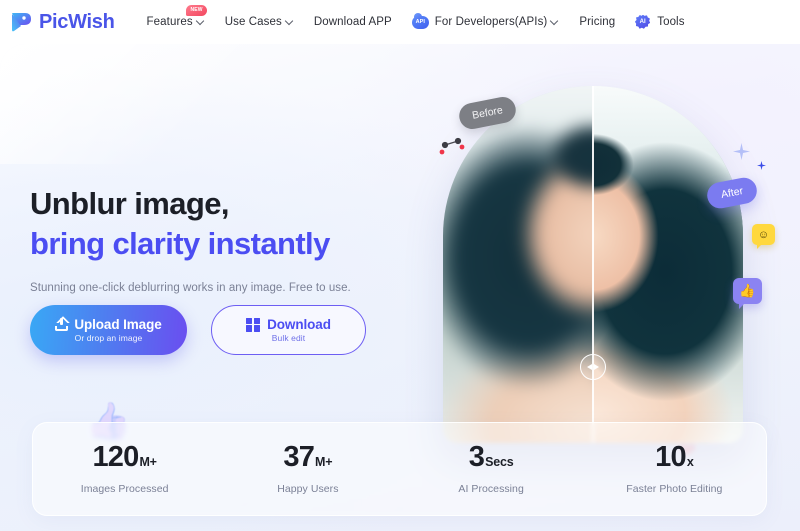  I want to click on nav-item-download-app: Download APP, so click(353, 22).